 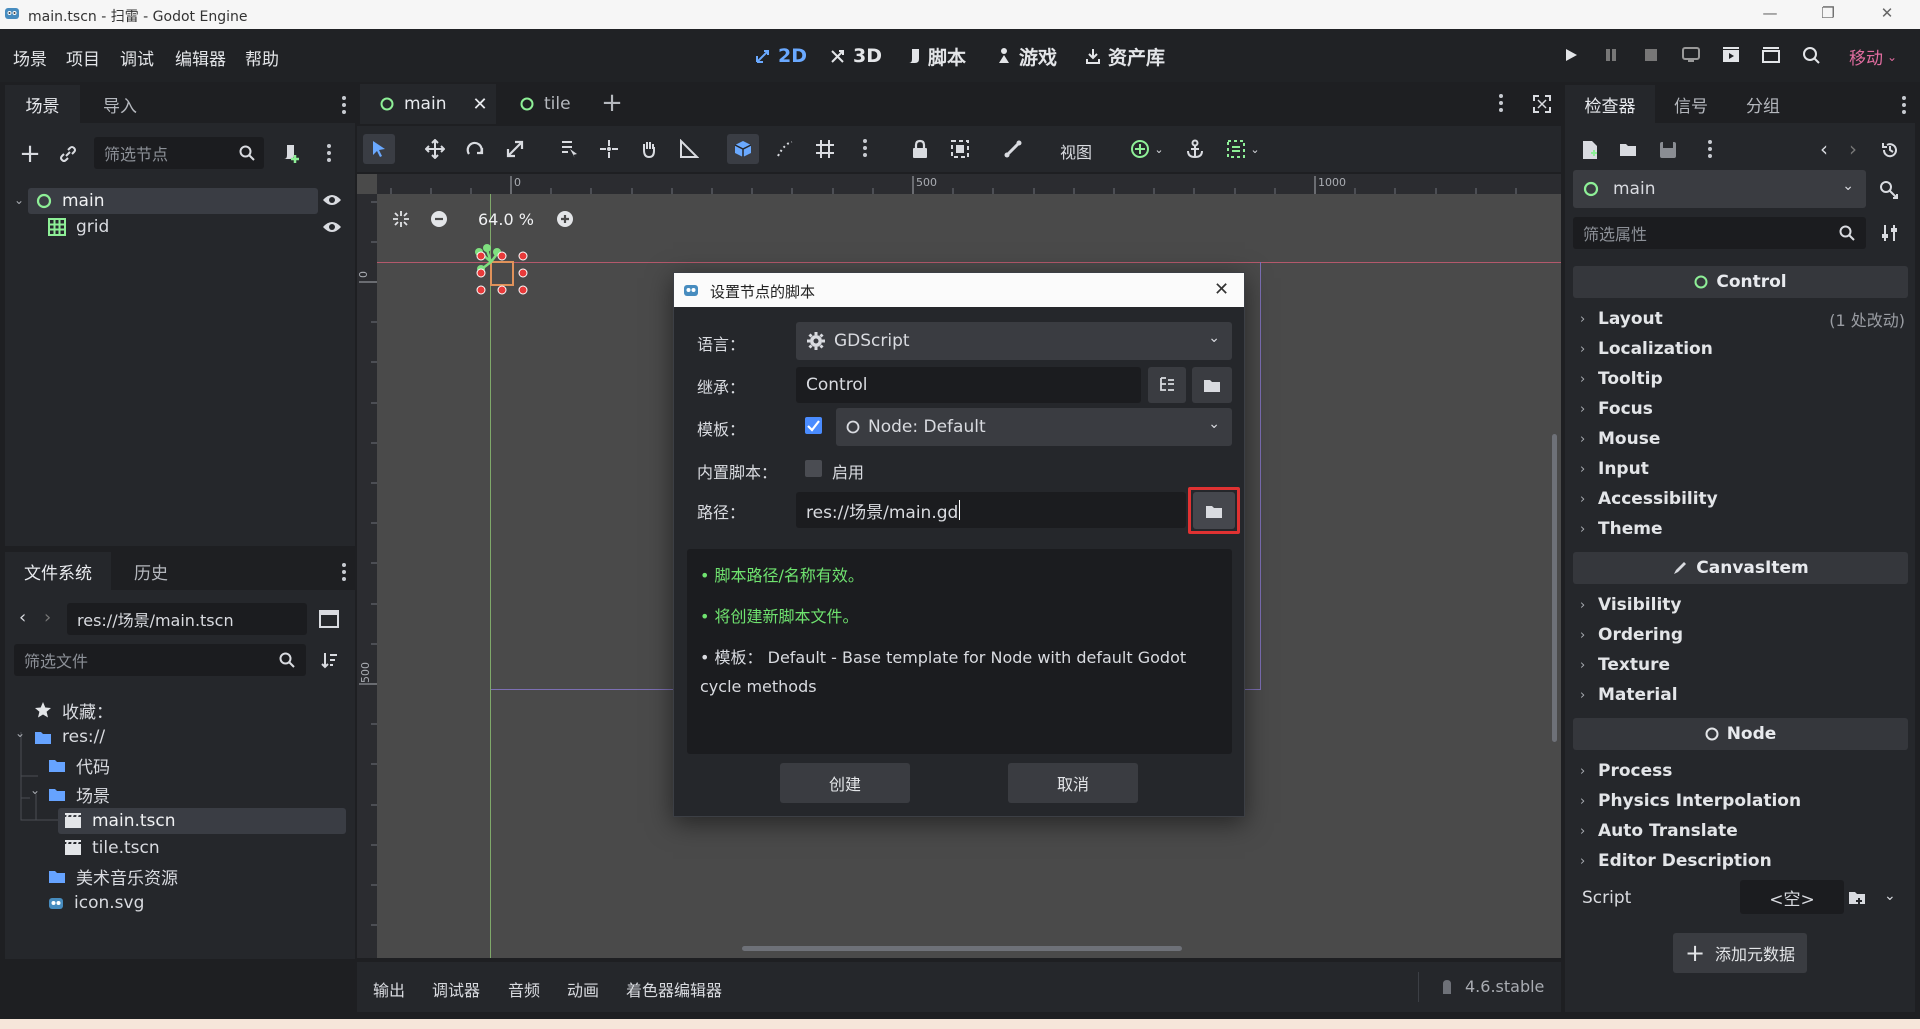 What do you see at coordinates (855, 56) in the screenshot?
I see `workspace-3d-button: 3D` at bounding box center [855, 56].